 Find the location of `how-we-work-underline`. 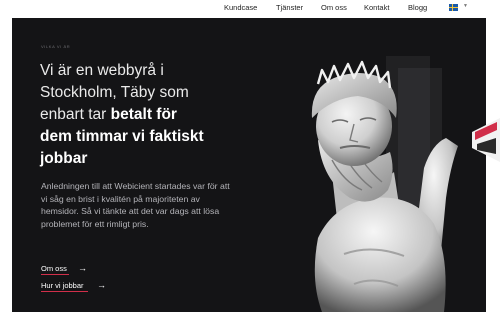

how-we-work-underline is located at coordinates (64, 291).